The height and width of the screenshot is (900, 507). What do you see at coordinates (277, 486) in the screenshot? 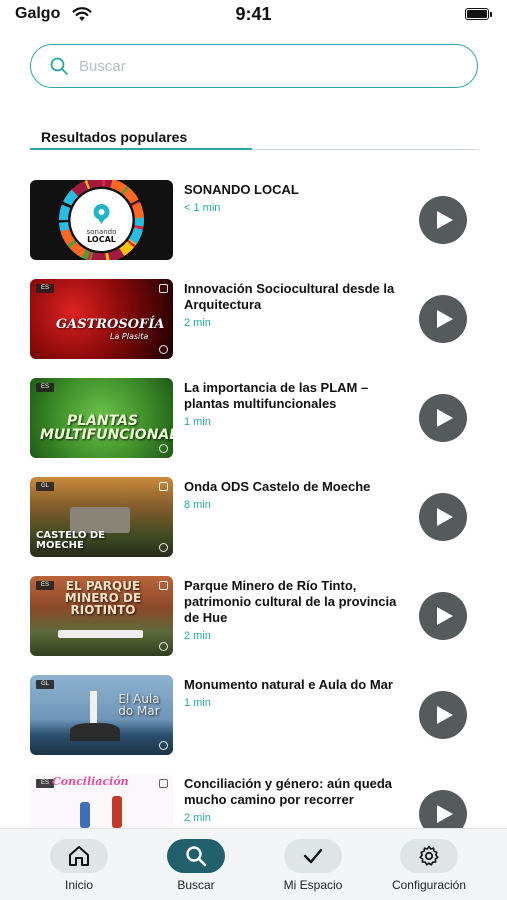
I see `item-title: Onda ODS Castelo de Moeche` at bounding box center [277, 486].